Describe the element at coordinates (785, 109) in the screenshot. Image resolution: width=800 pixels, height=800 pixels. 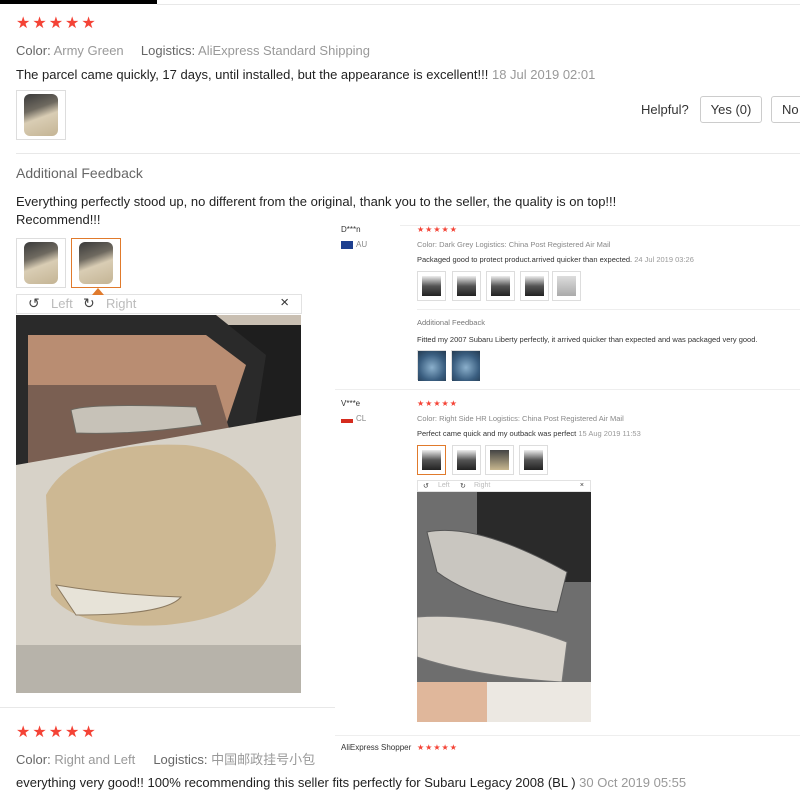
I see `helpful-no-button: No` at that location.